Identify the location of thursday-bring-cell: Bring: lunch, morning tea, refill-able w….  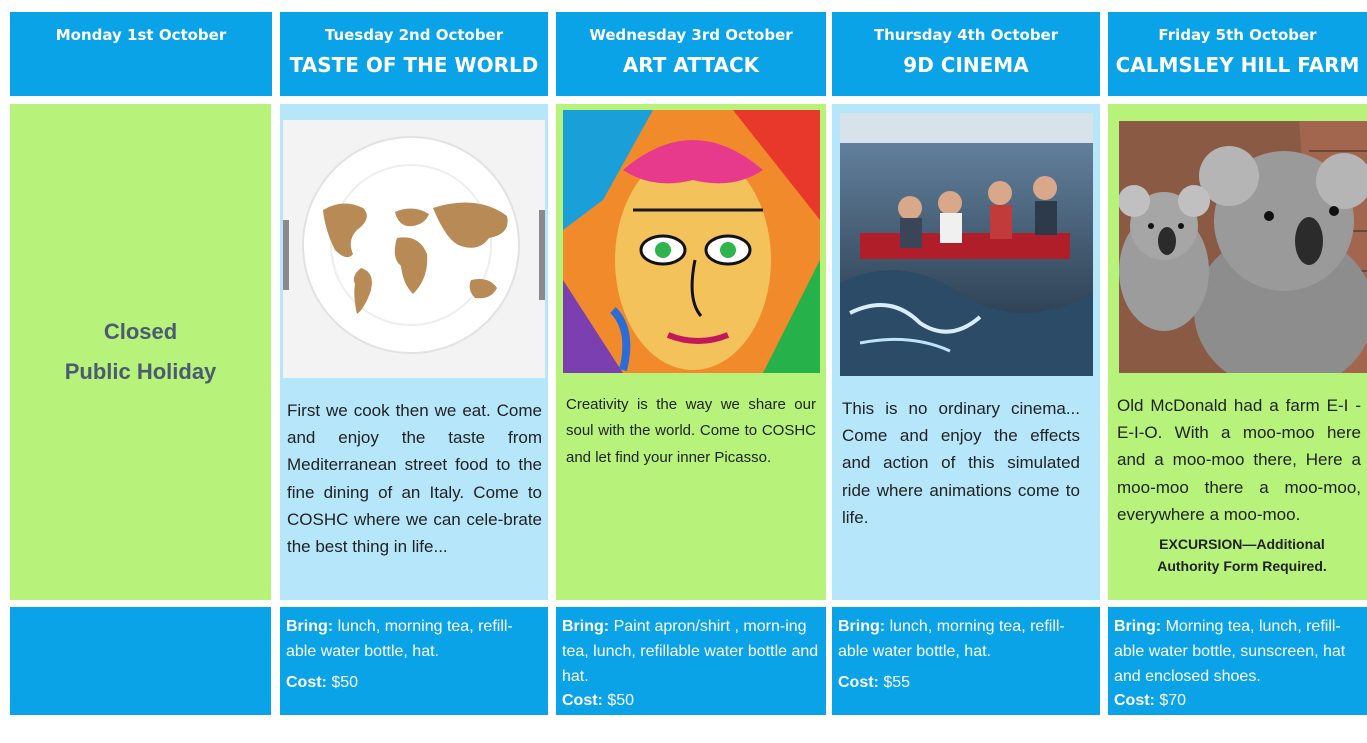
(966, 661).